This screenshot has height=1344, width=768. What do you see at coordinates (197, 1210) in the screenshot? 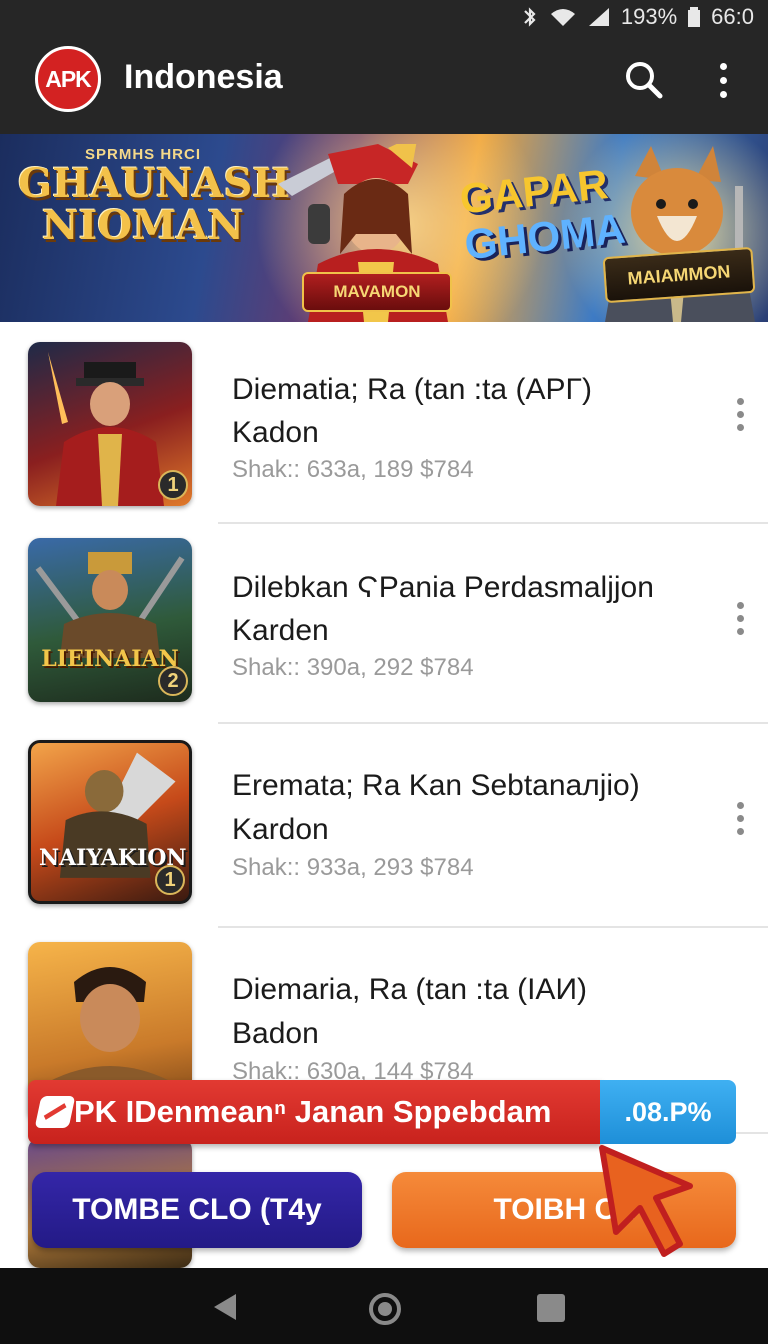
I see `primary-action-button: TOMBE CLO (T4y` at bounding box center [197, 1210].